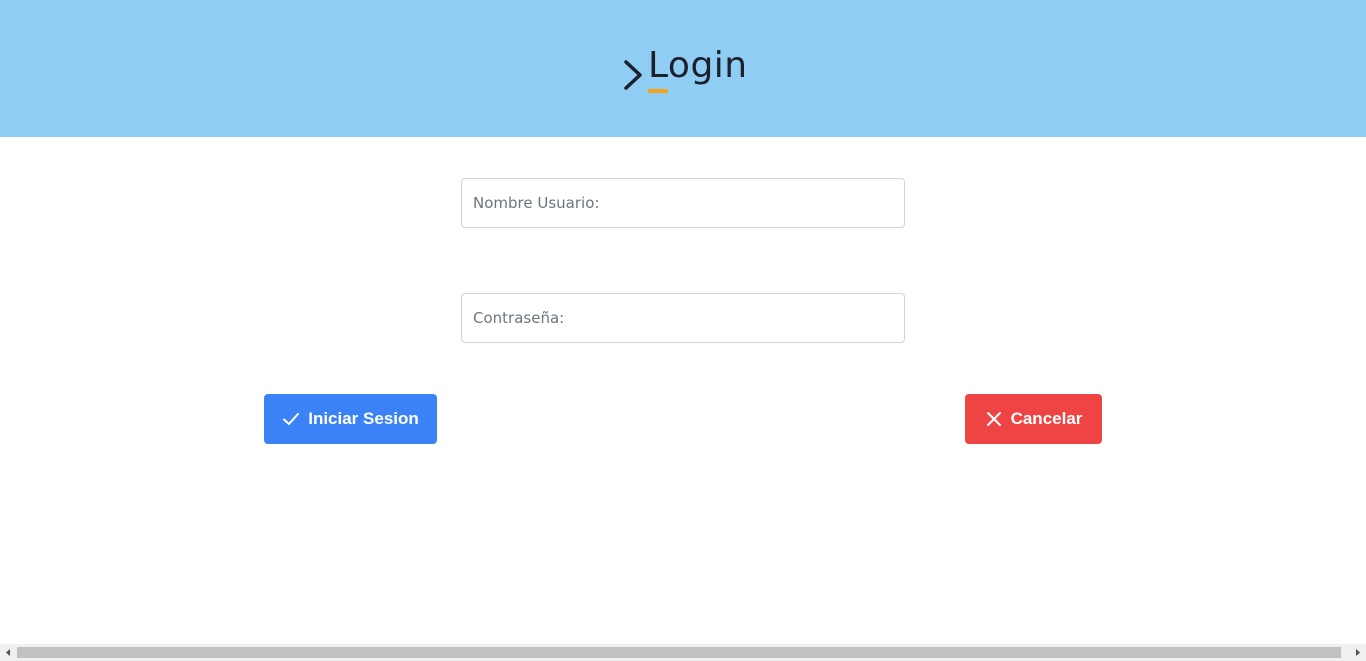 Image resolution: width=1366 pixels, height=661 pixels. Describe the element at coordinates (658, 91) in the screenshot. I see `cursor-underline` at that location.